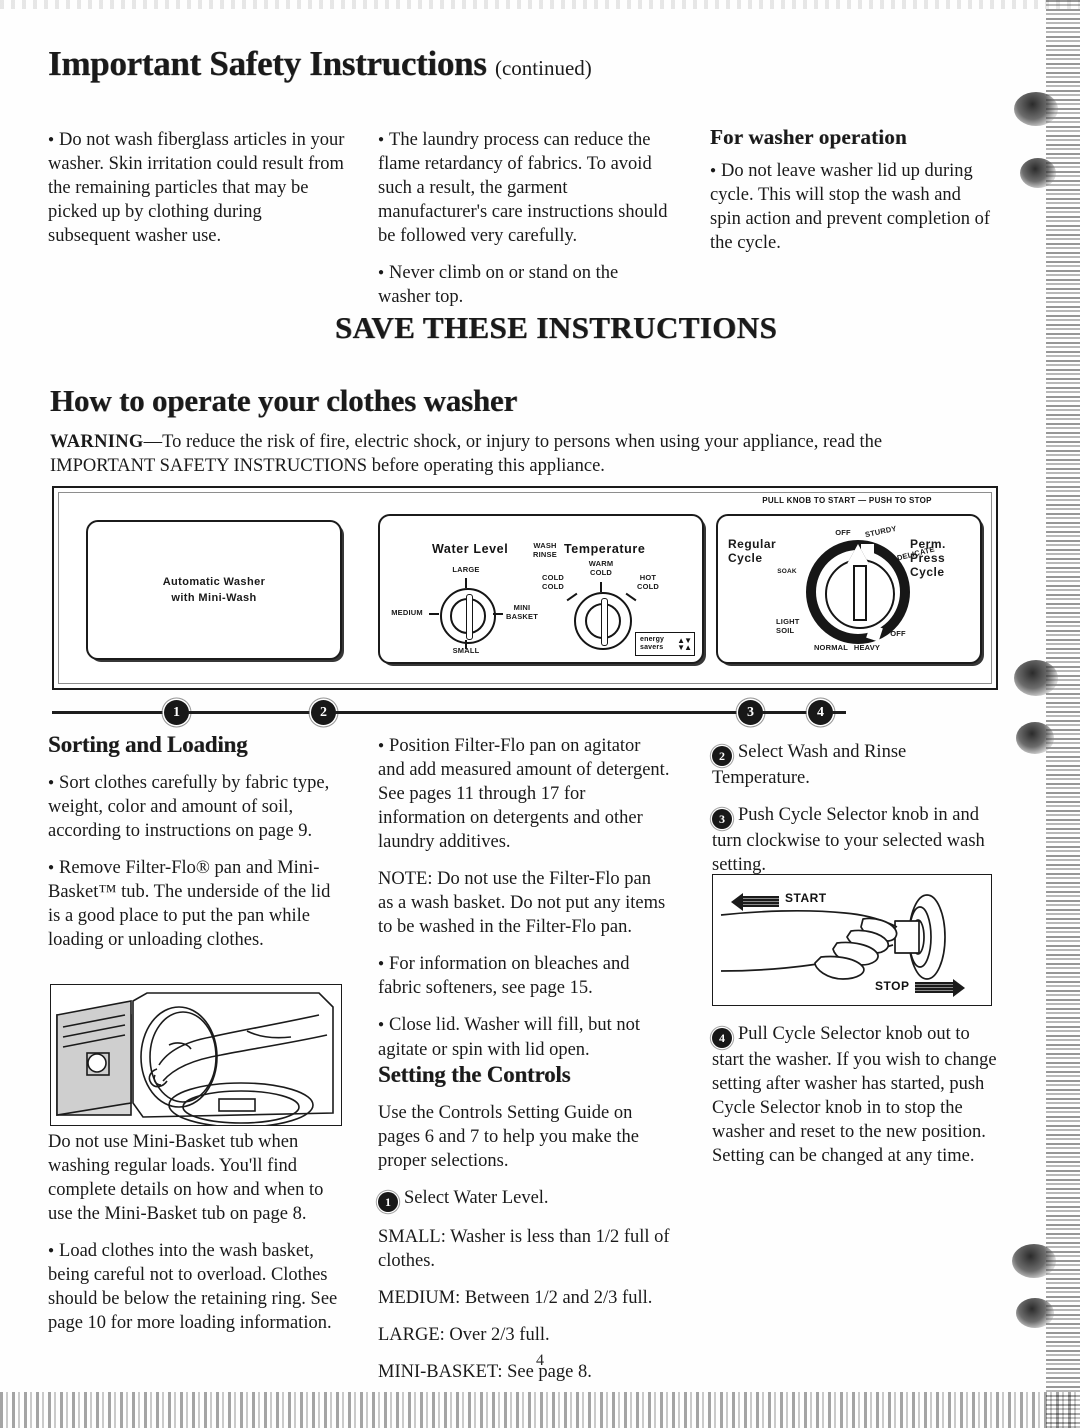 The height and width of the screenshot is (1428, 1080). What do you see at coordinates (97, 442) in the screenshot?
I see `warning-label: WARNING` at bounding box center [97, 442].